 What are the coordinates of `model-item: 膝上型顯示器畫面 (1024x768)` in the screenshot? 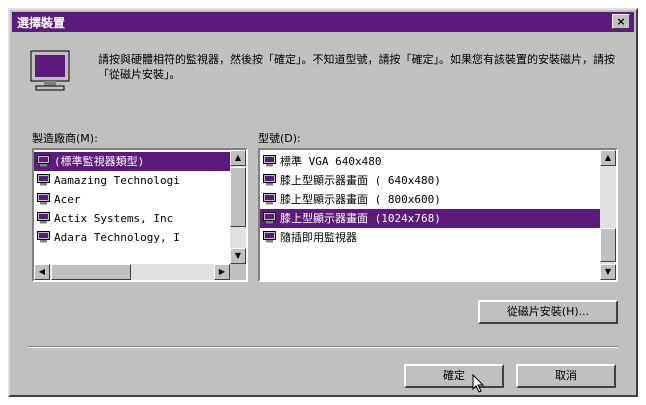 It's located at (430, 218).